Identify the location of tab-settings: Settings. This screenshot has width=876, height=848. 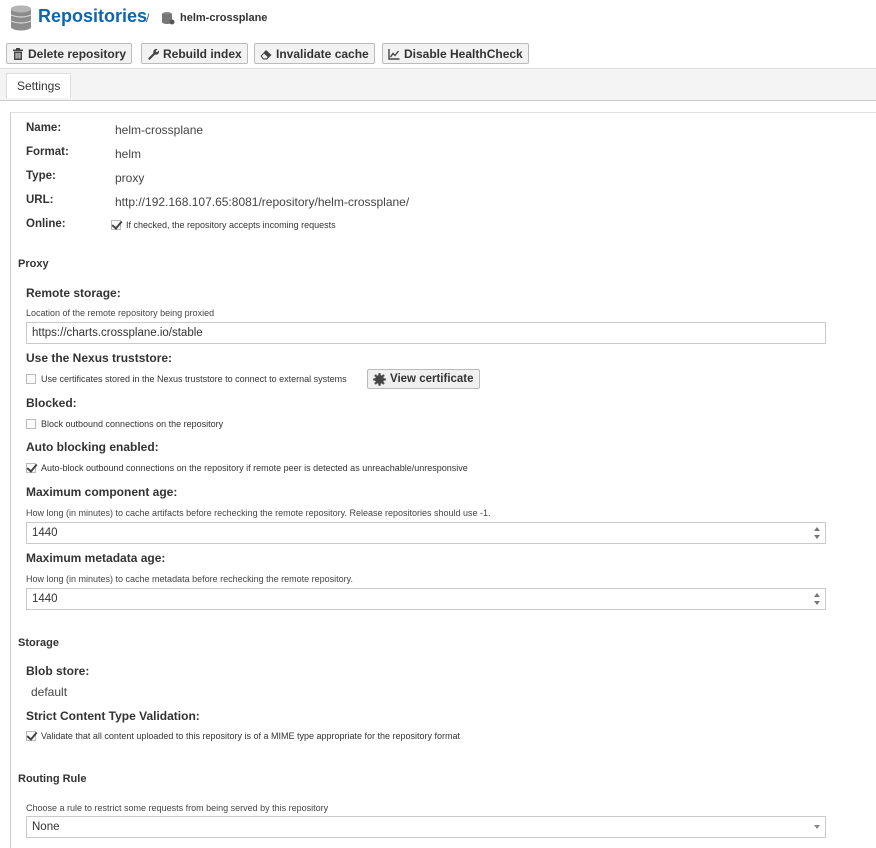
(39, 85).